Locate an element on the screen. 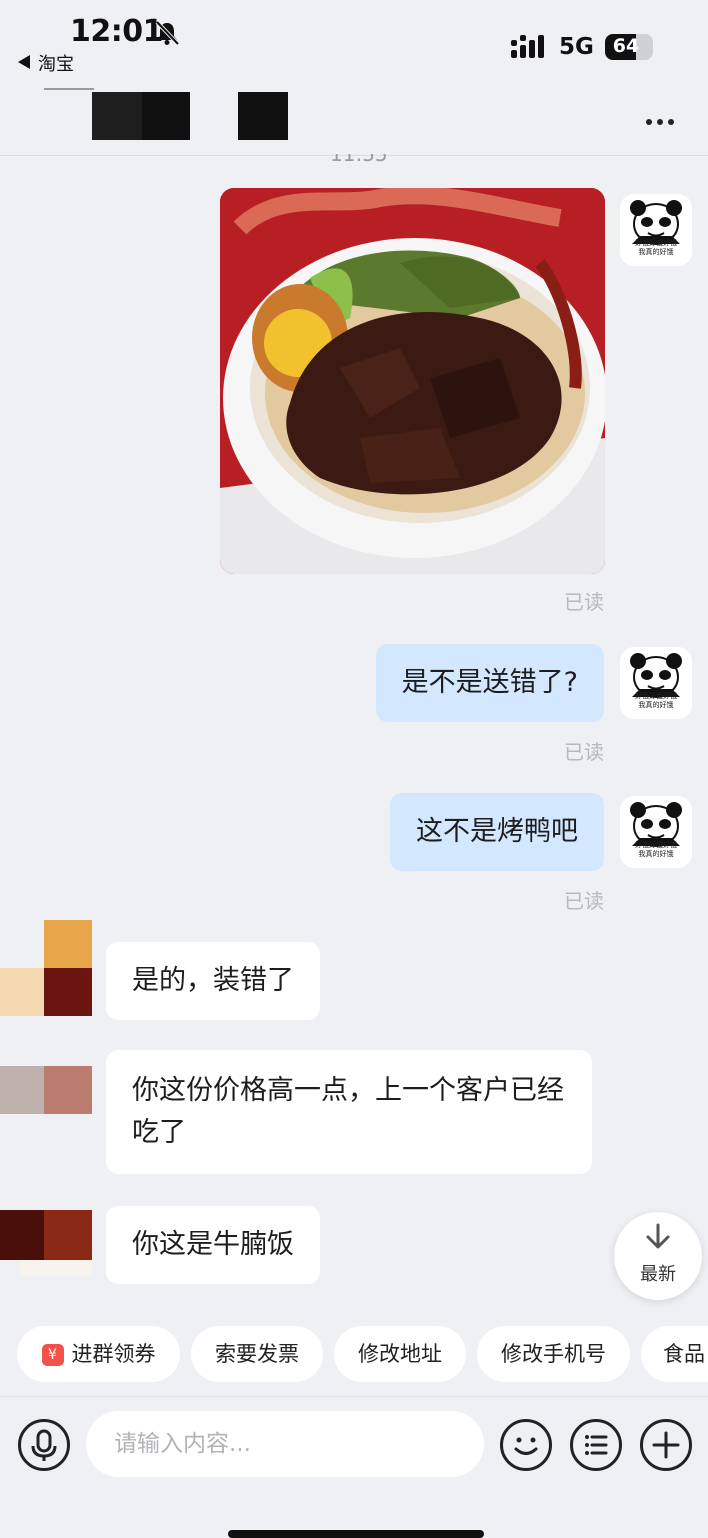 Image resolution: width=708 pixels, height=1538 pixels. message-image is located at coordinates (412, 381).